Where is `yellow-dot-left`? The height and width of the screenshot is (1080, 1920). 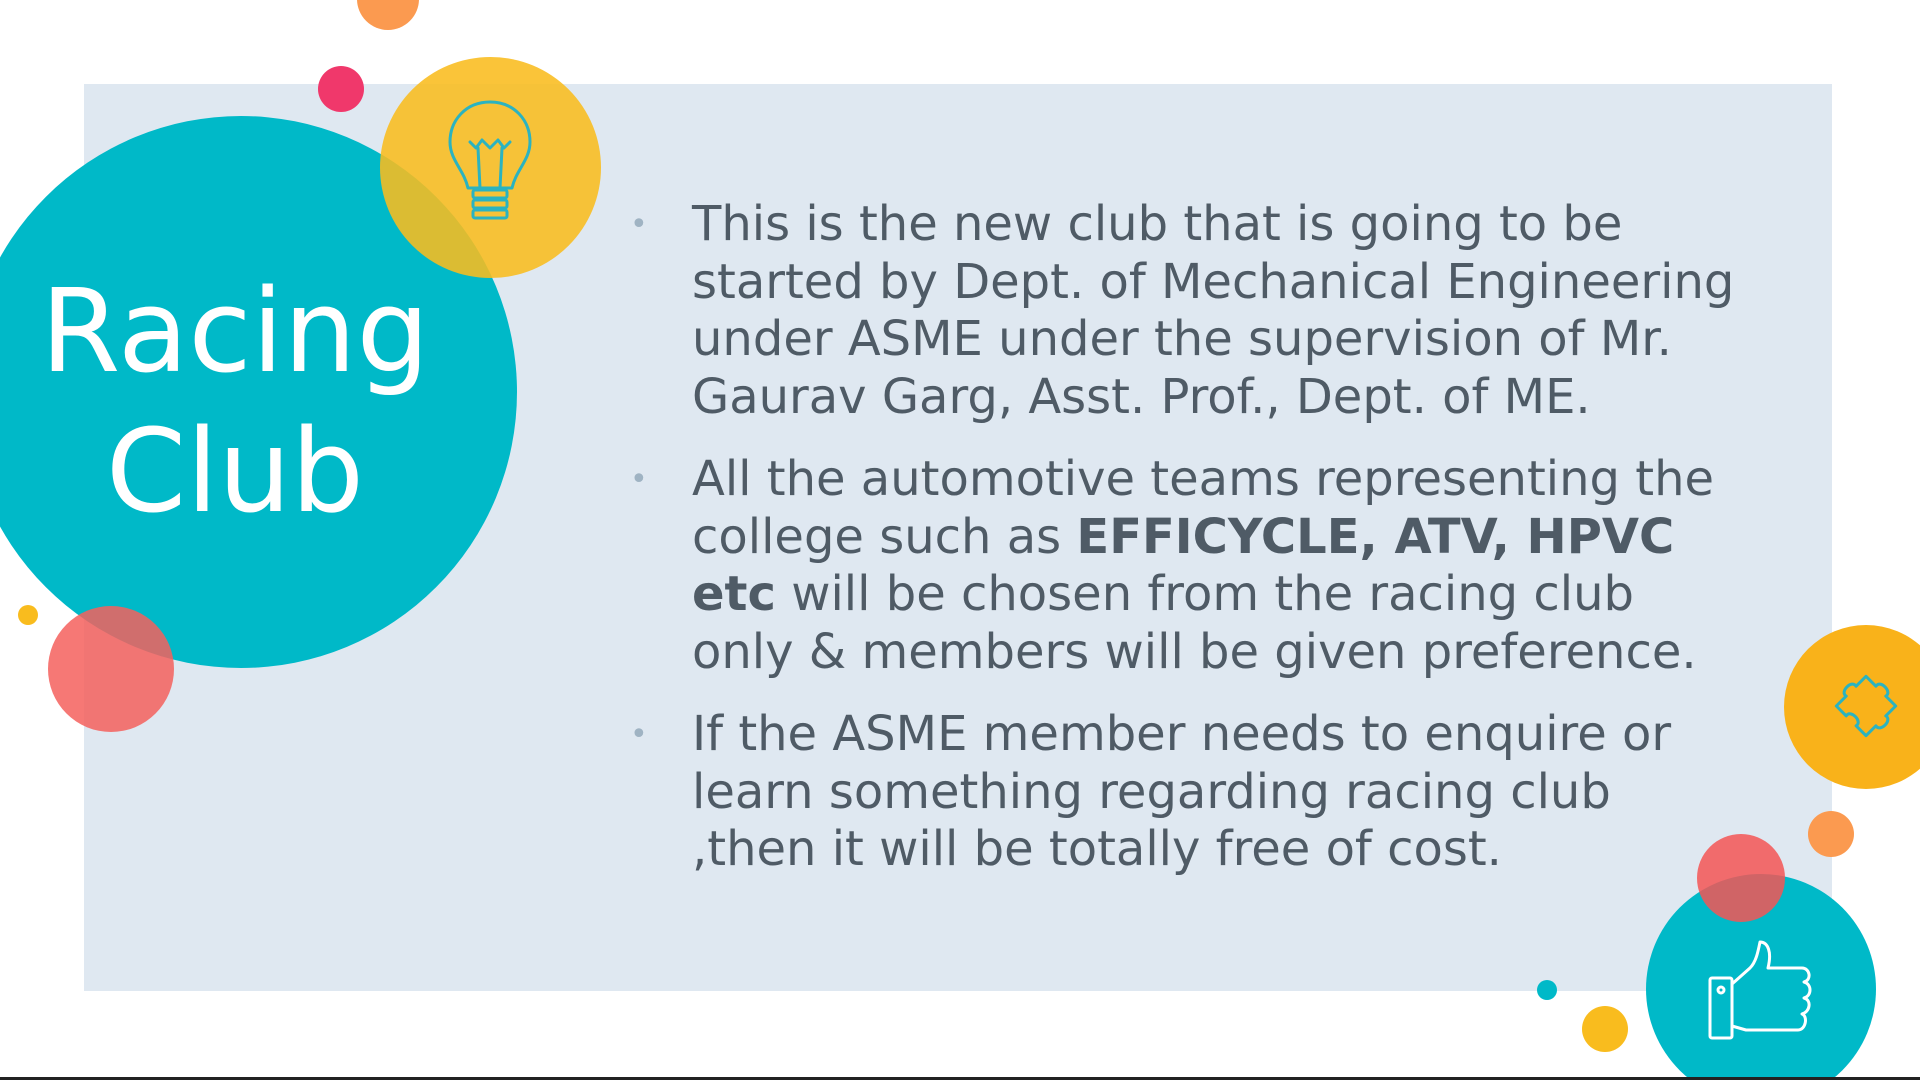 yellow-dot-left is located at coordinates (28, 615).